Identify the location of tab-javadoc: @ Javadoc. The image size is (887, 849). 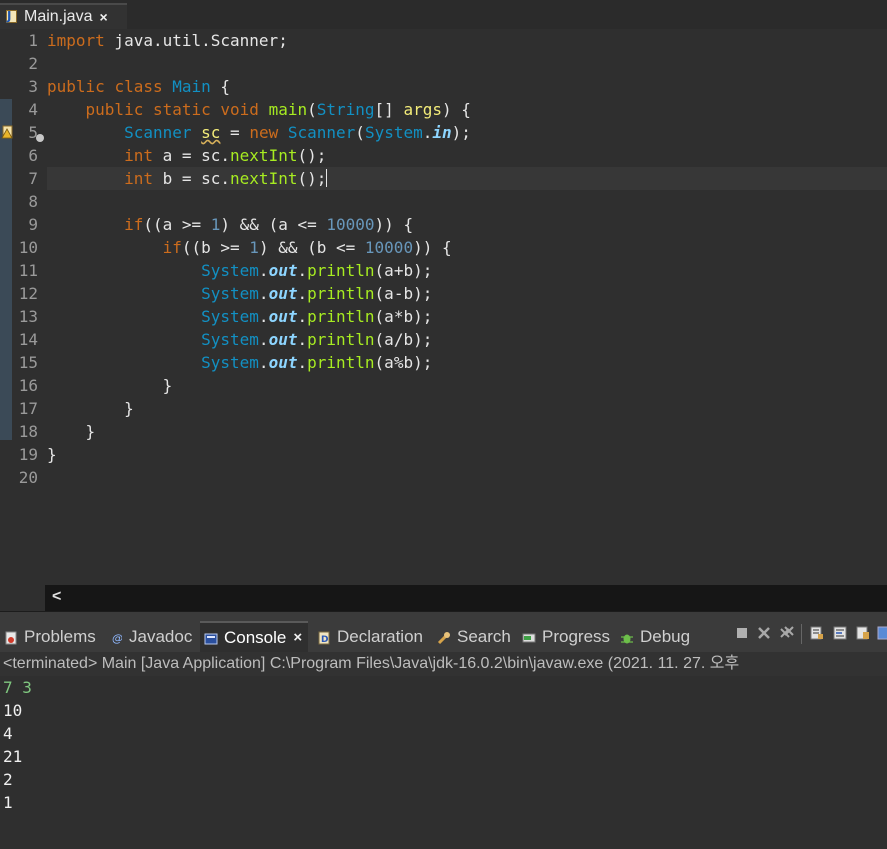
(152, 637).